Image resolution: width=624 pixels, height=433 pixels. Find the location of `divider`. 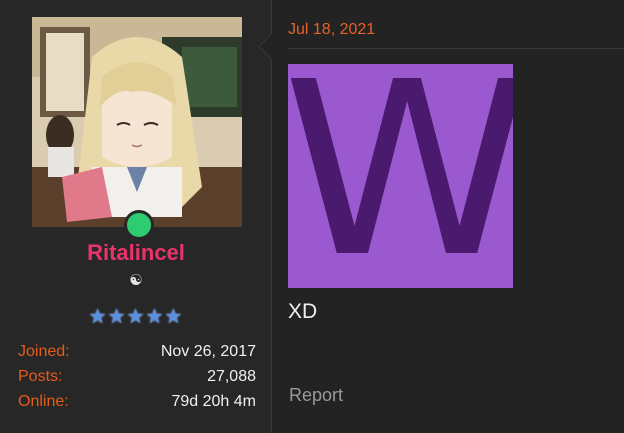

divider is located at coordinates (456, 48).